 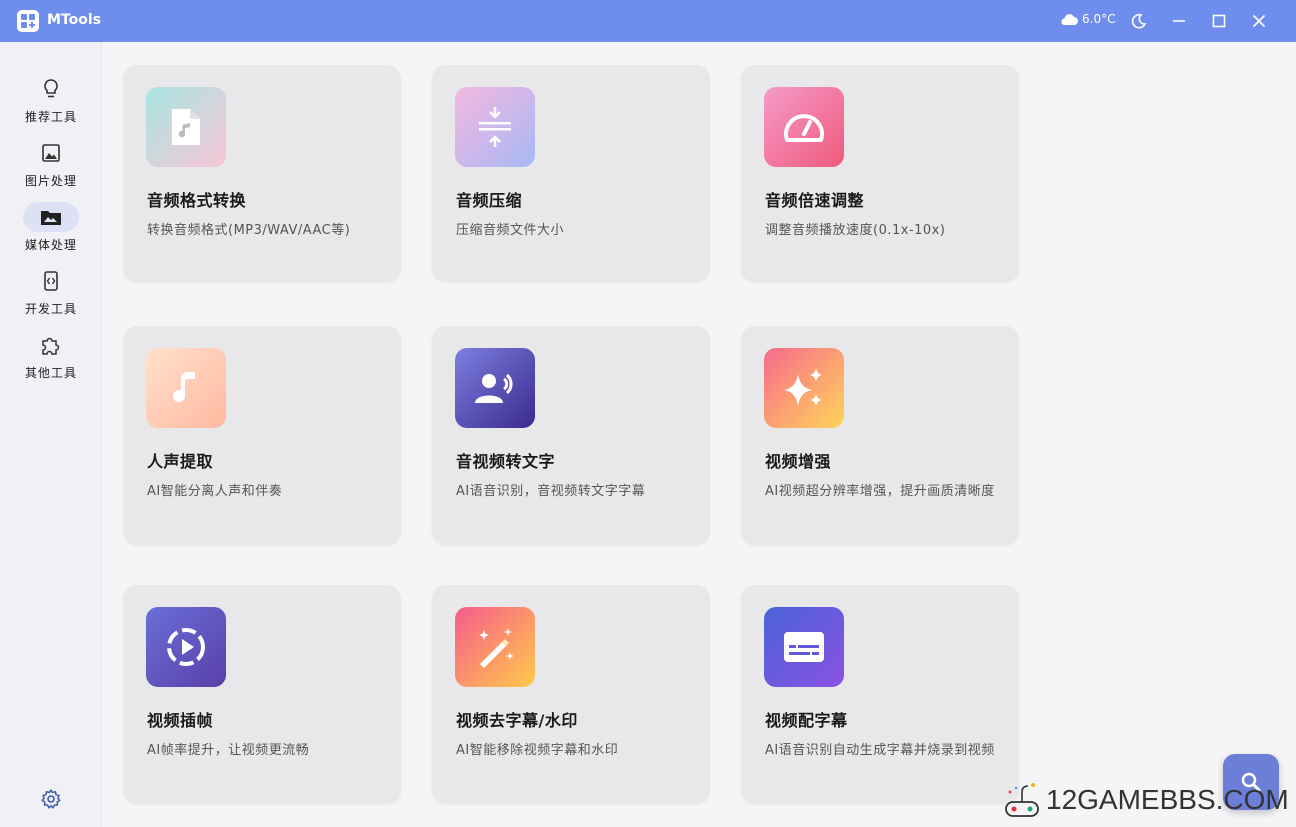 I want to click on weather-widget: 6.0°C, so click(x=1087, y=19).